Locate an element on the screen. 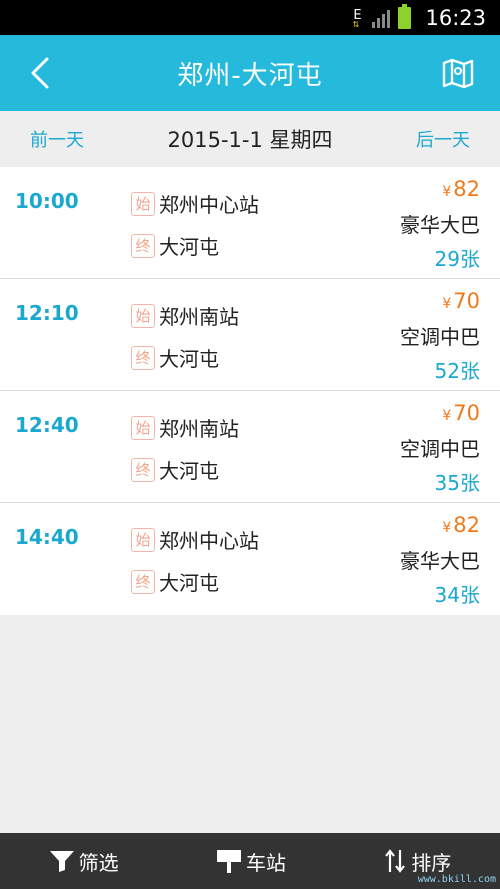 The image size is (500, 889). departure-time: 14:40 is located at coordinates (47, 537).